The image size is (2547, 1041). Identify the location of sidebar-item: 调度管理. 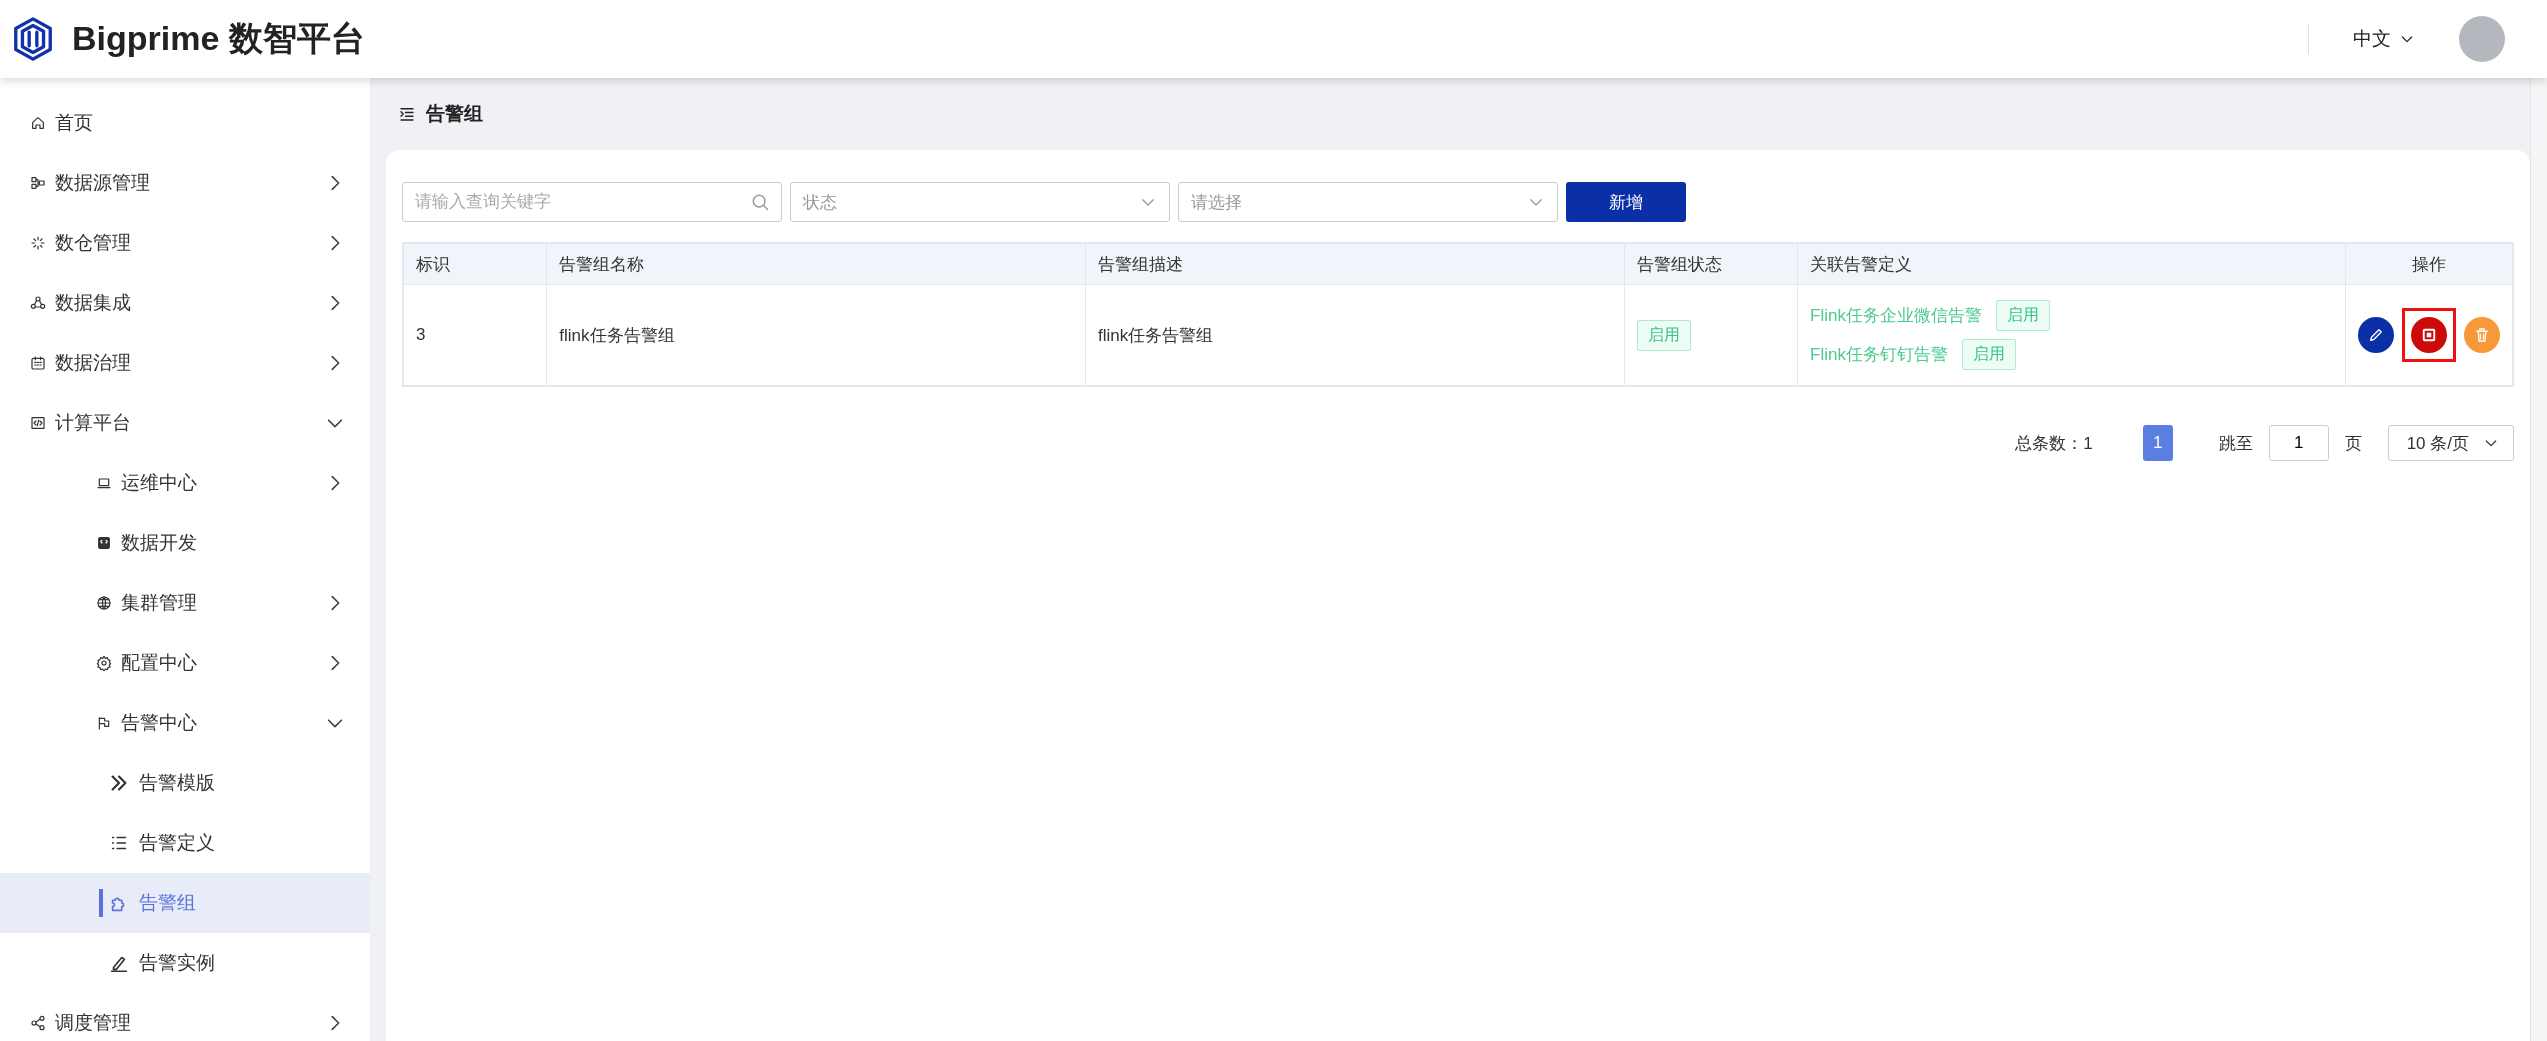
(185, 1017).